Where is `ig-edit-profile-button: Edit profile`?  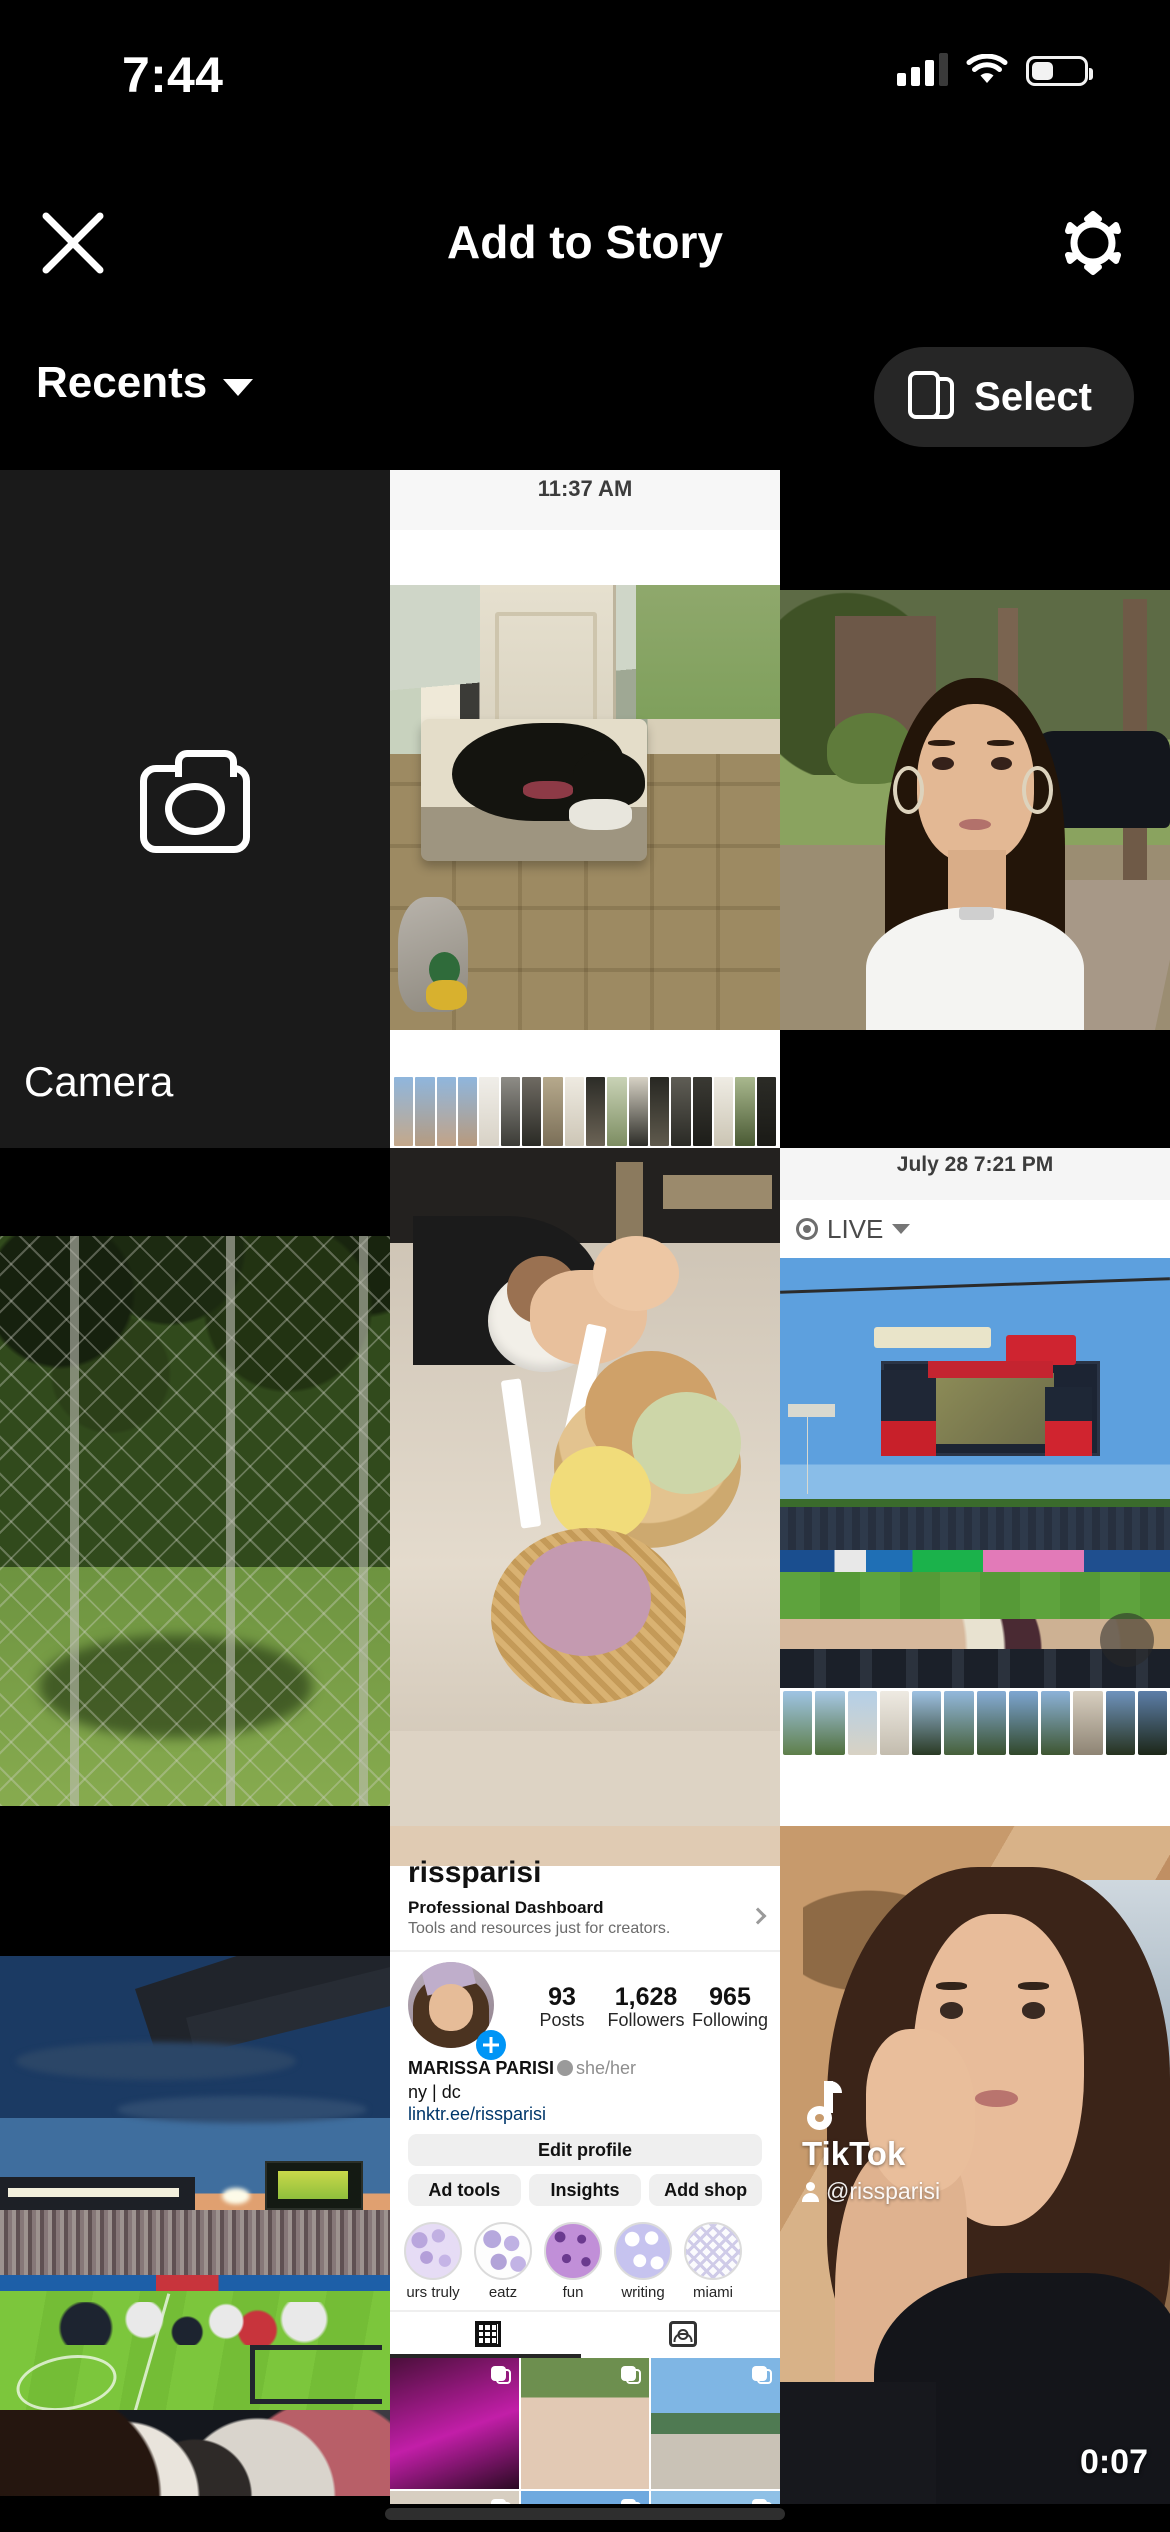
ig-edit-profile-button: Edit profile is located at coordinates (585, 2150).